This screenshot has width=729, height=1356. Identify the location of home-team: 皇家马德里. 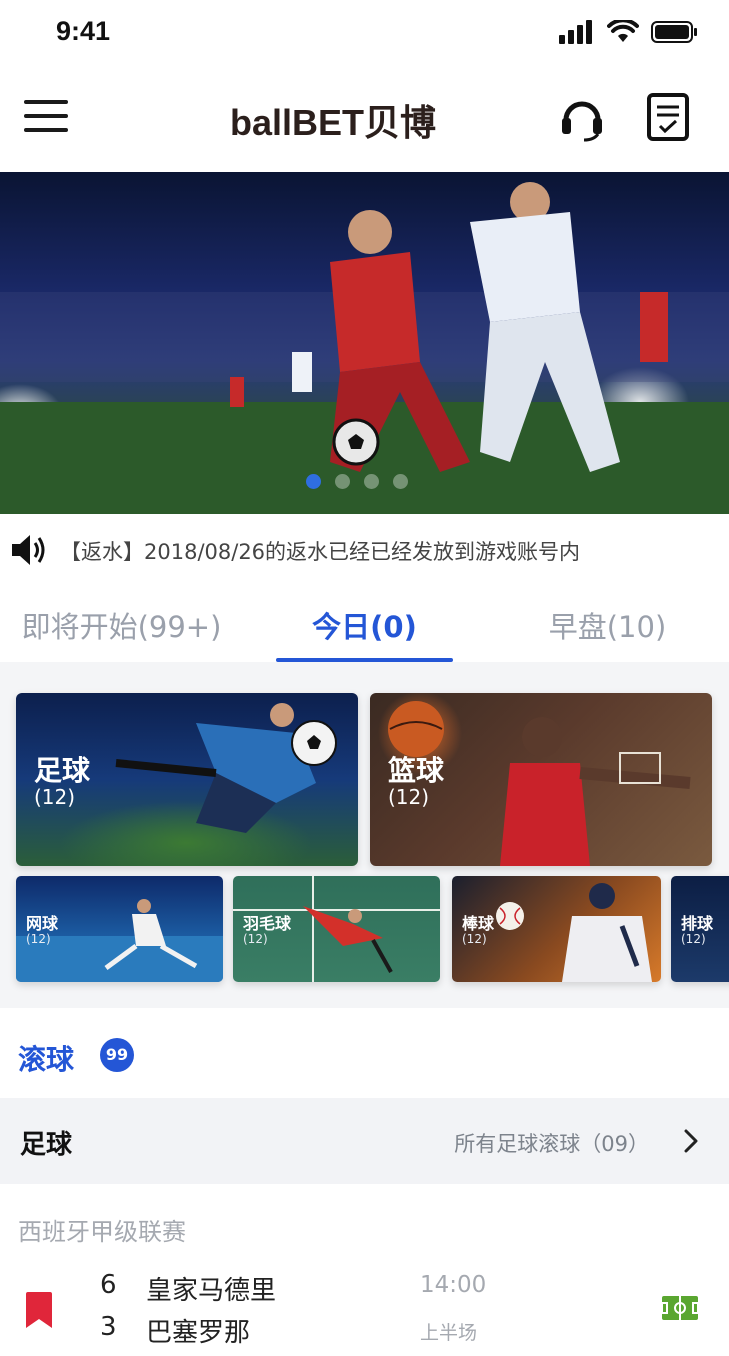
(211, 1291).